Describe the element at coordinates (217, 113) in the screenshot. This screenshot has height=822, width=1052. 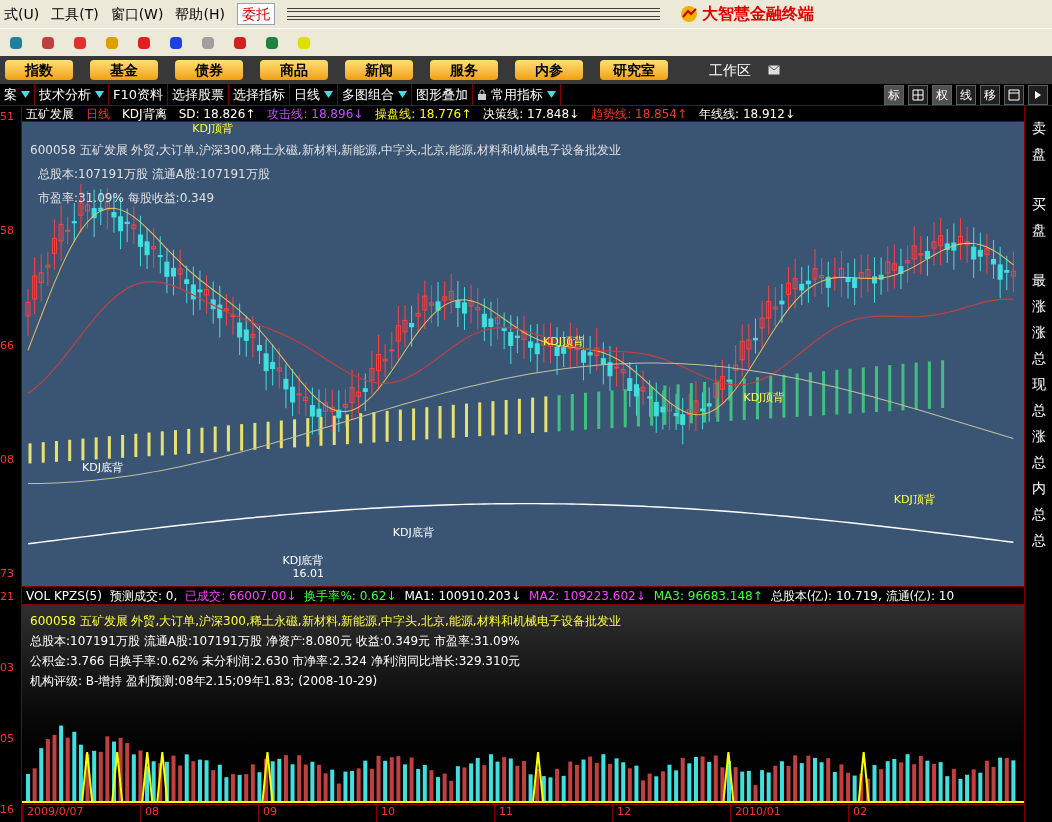
I see `indicator-reading: SD: 18.826↑` at that location.